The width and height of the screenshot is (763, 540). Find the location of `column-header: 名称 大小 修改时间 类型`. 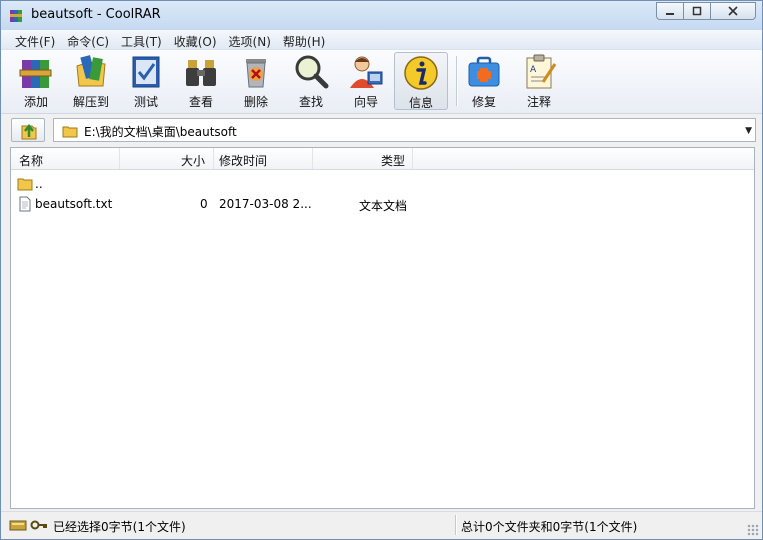

column-header: 名称 大小 修改时间 类型 is located at coordinates (382, 159).